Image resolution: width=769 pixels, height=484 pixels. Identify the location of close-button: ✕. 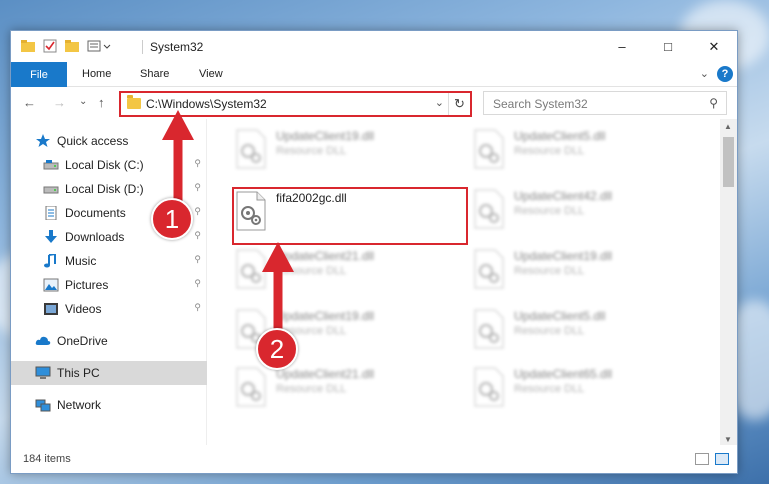
(714, 46).